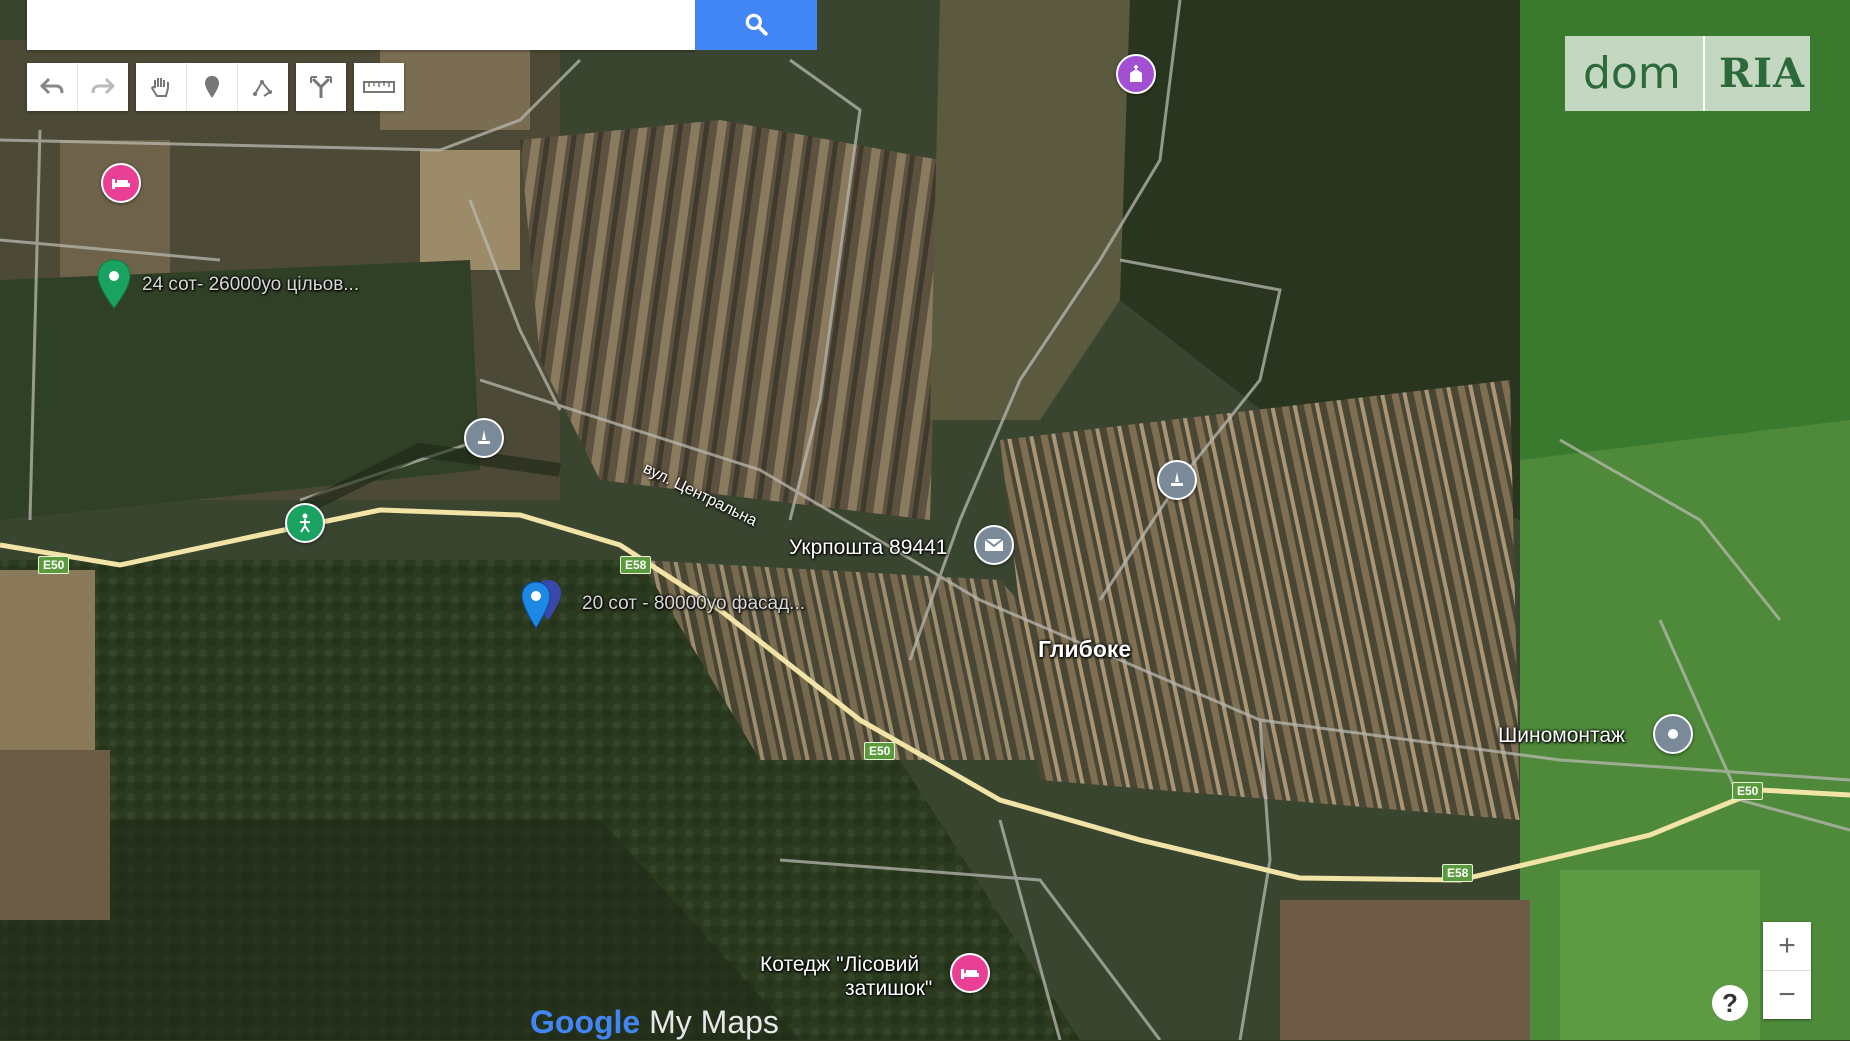 The height and width of the screenshot is (1041, 1850). Describe the element at coordinates (1562, 735) in the screenshot. I see `tire-service-label: Шиномонтаж` at that location.